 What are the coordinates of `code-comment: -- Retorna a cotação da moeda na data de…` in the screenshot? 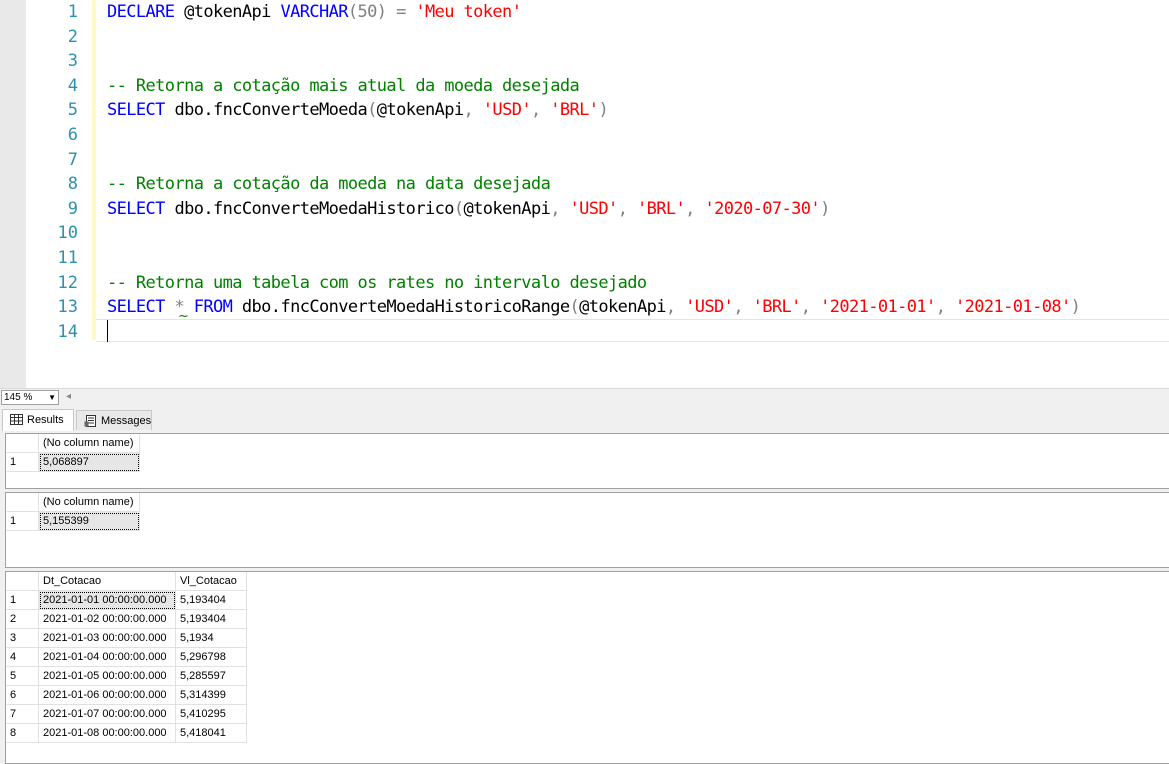 It's located at (329, 184).